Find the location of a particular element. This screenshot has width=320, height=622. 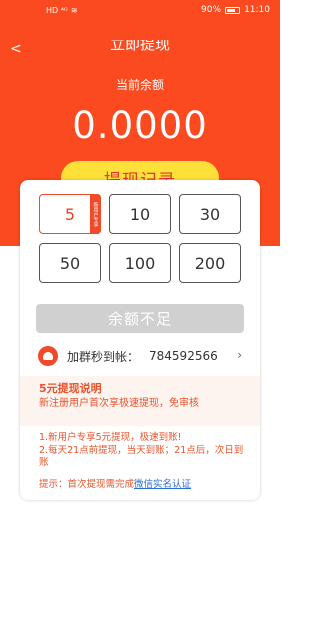

status-right: 90% 11:10 is located at coordinates (235, 10).